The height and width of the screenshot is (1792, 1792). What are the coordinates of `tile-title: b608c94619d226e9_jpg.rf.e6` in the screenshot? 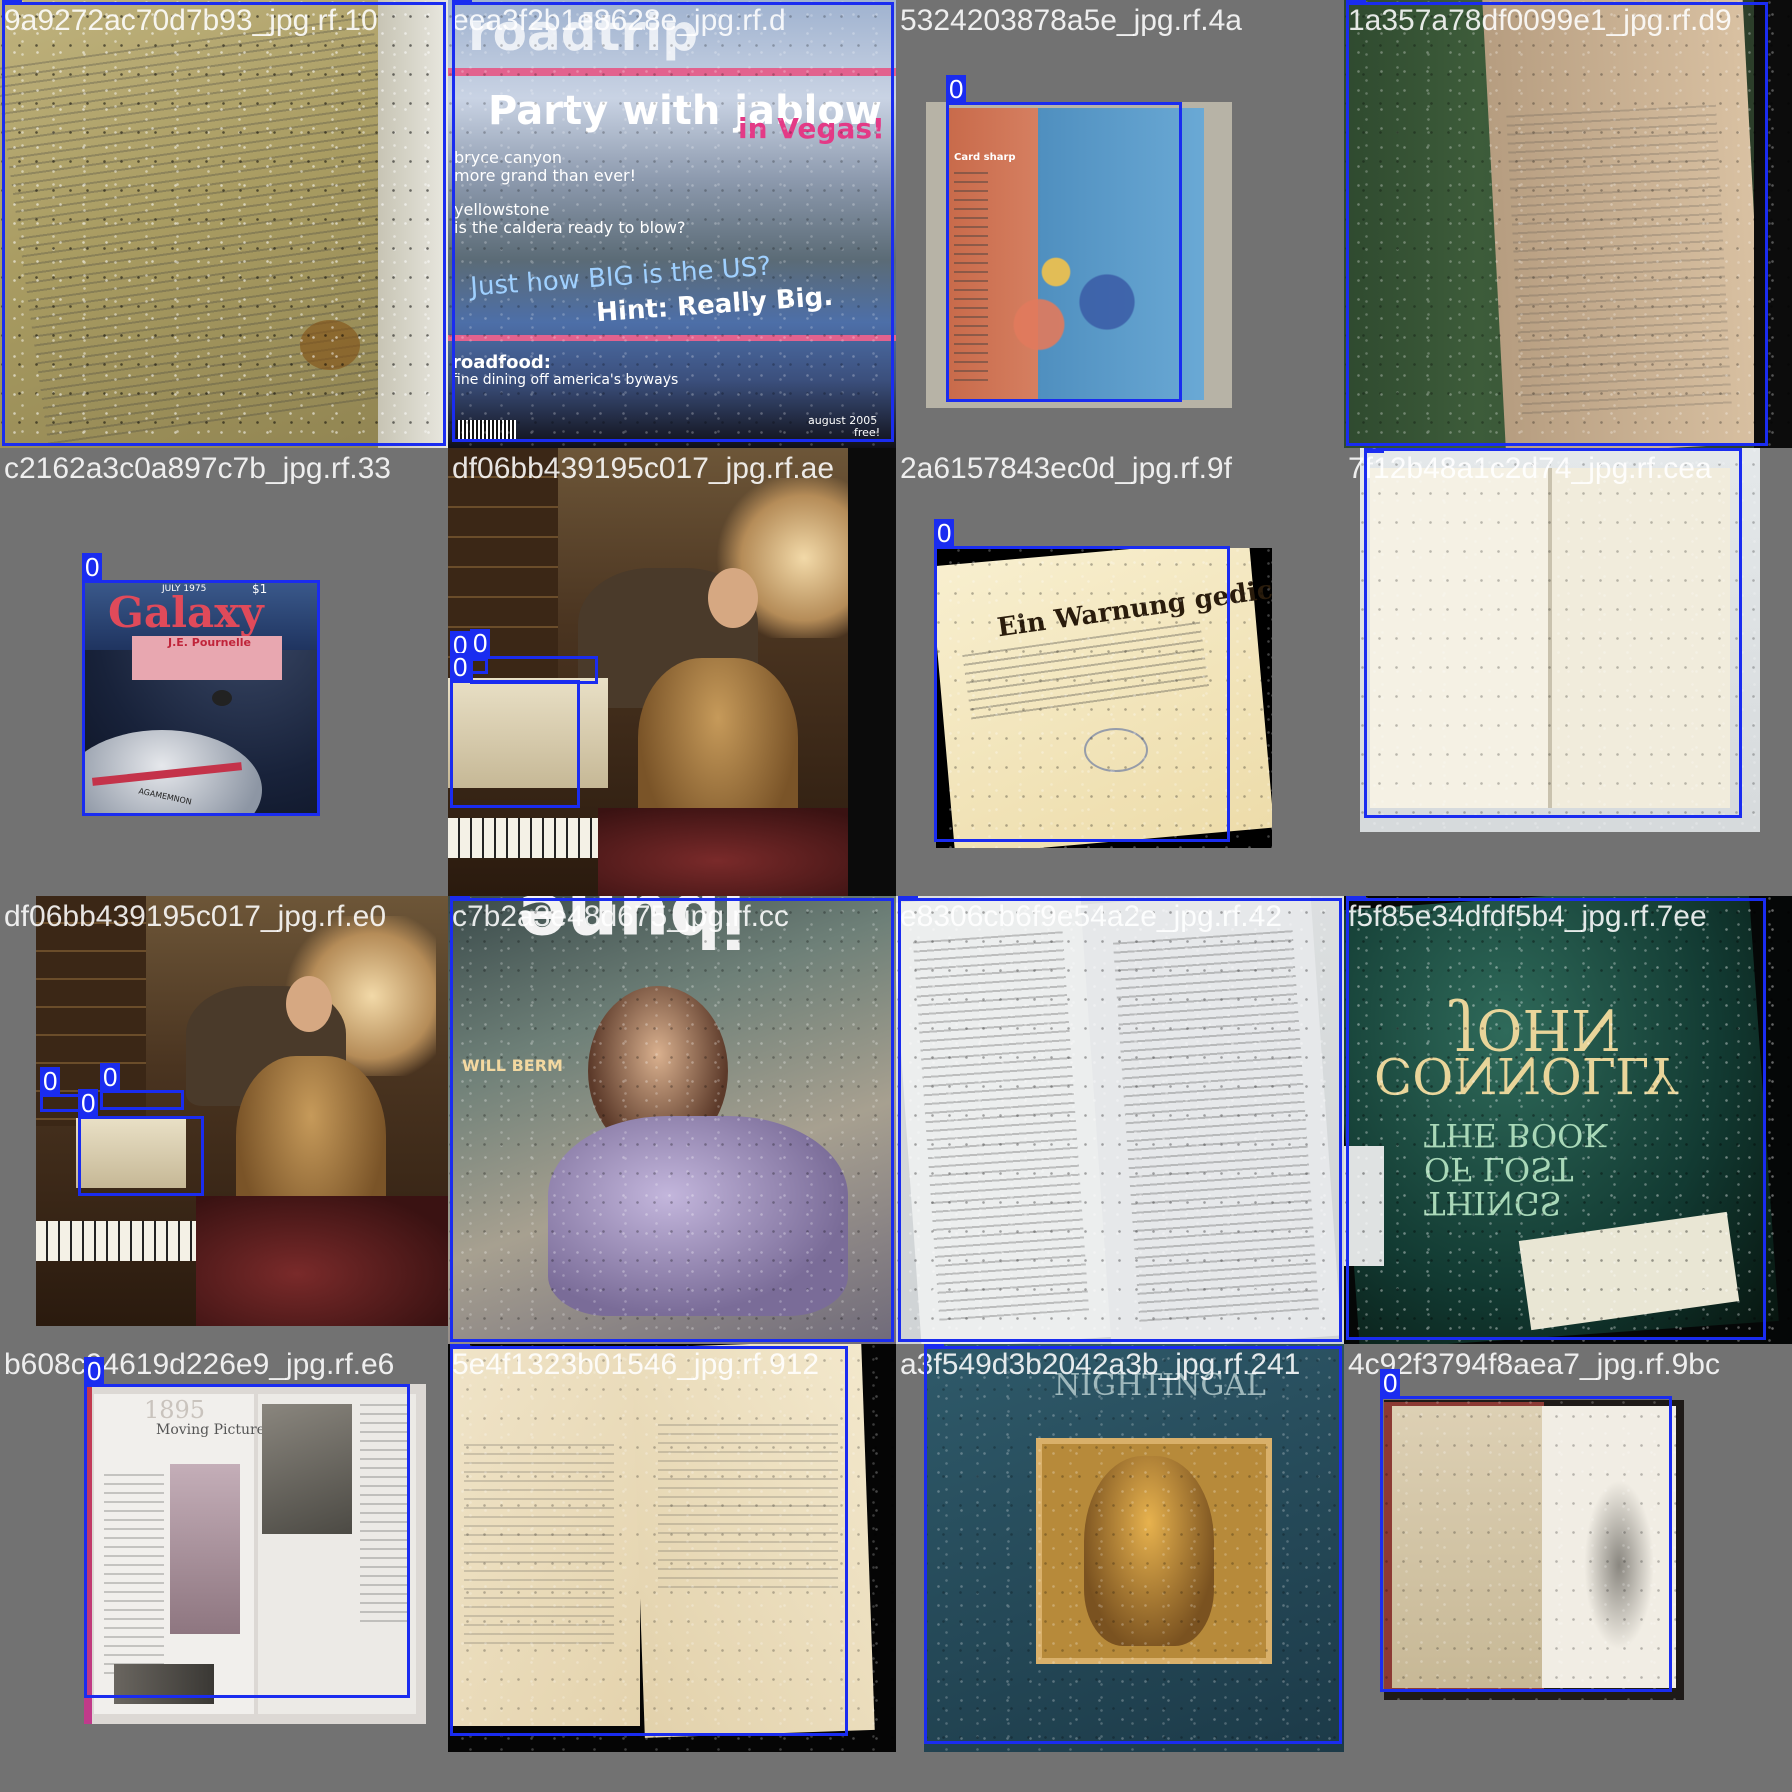 It's located at (199, 1364).